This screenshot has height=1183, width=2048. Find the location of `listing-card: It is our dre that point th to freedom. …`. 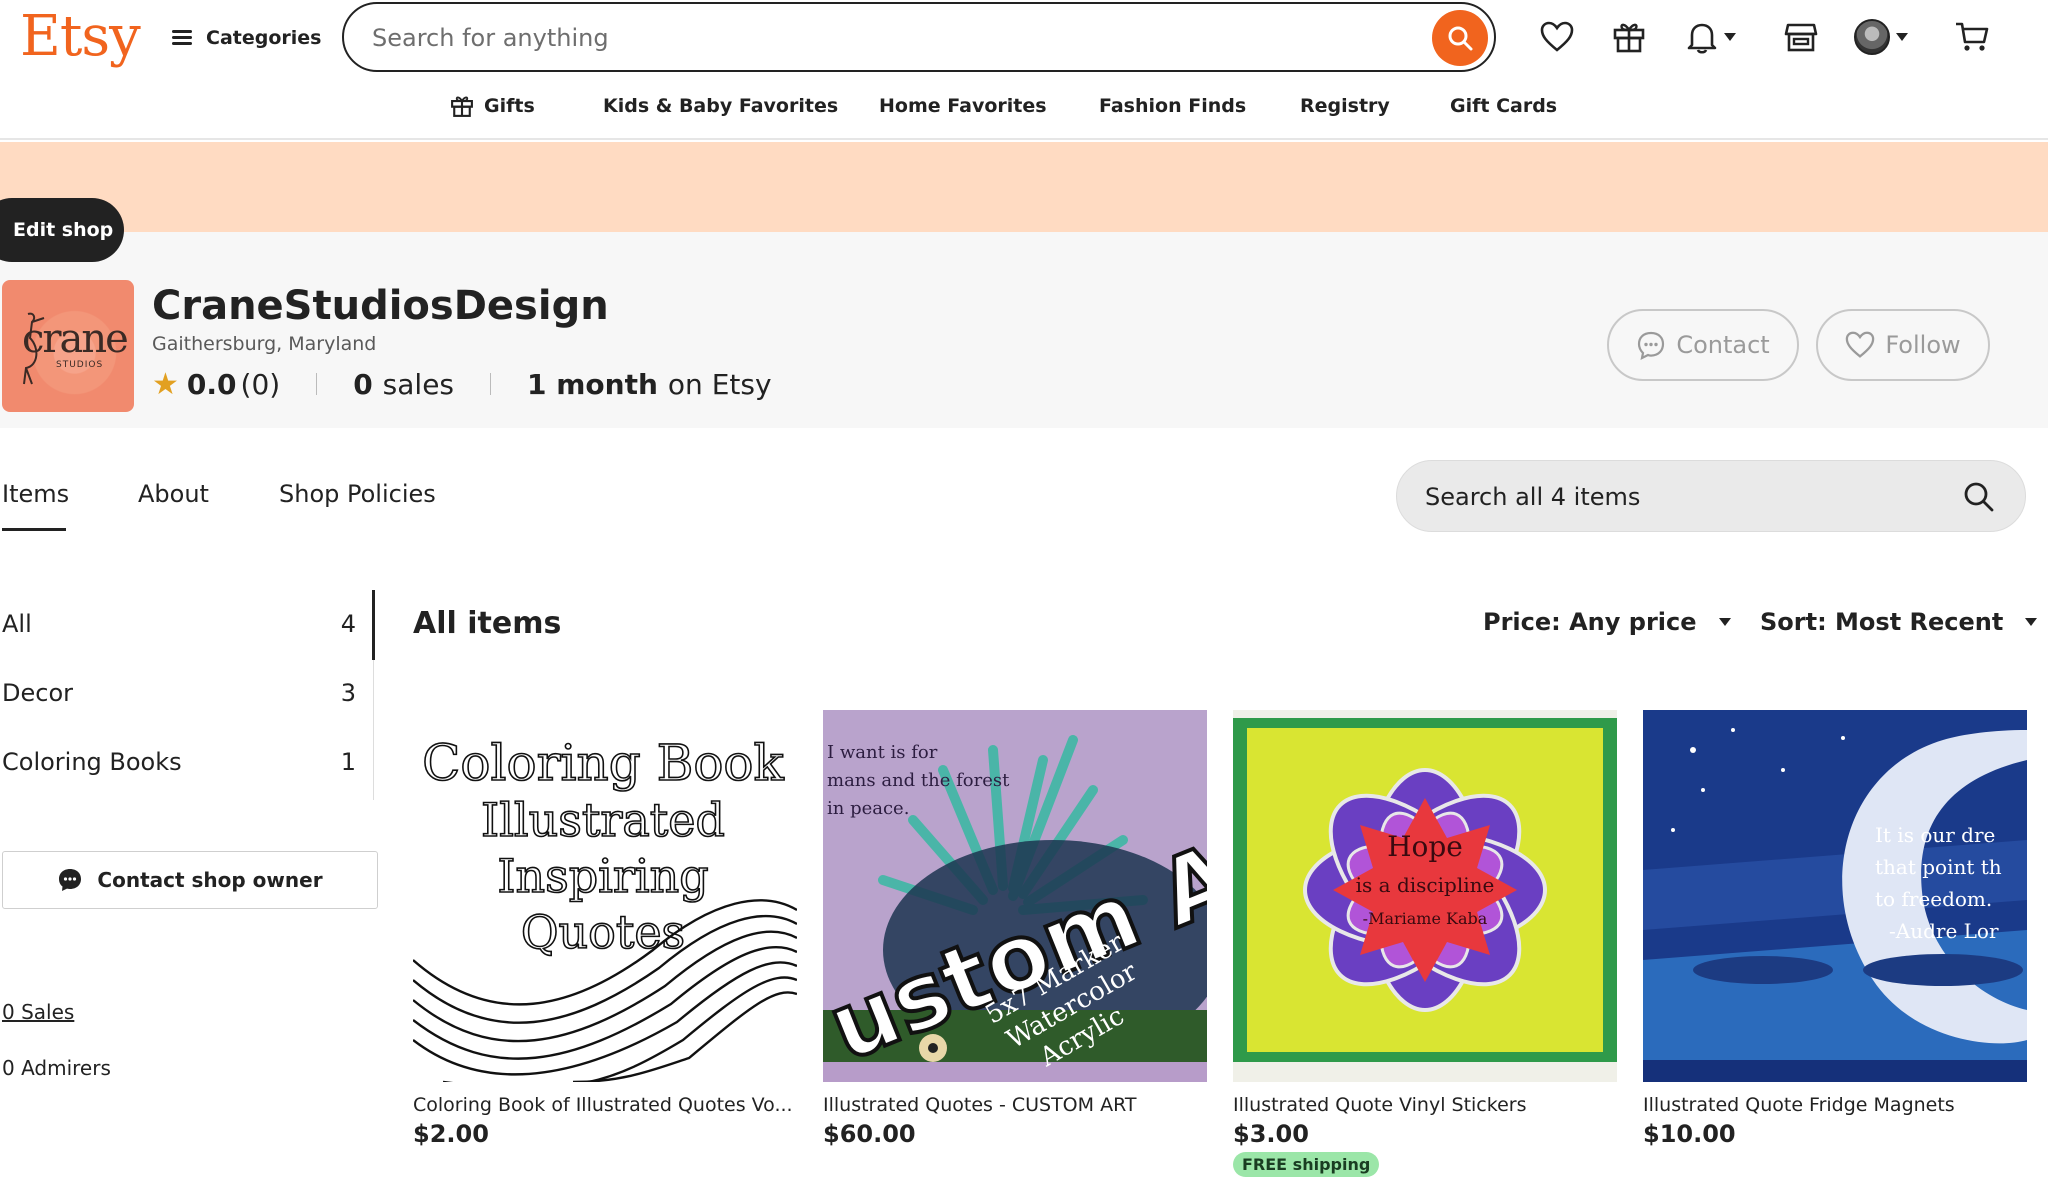

listing-card: It is our dre that point th to freedom. … is located at coordinates (1835, 929).